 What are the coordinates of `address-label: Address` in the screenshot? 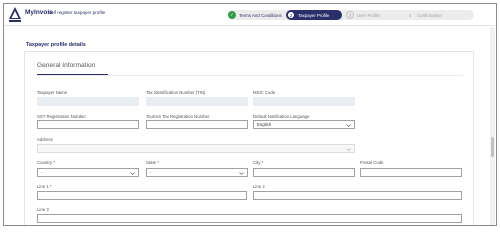 It's located at (45, 139).